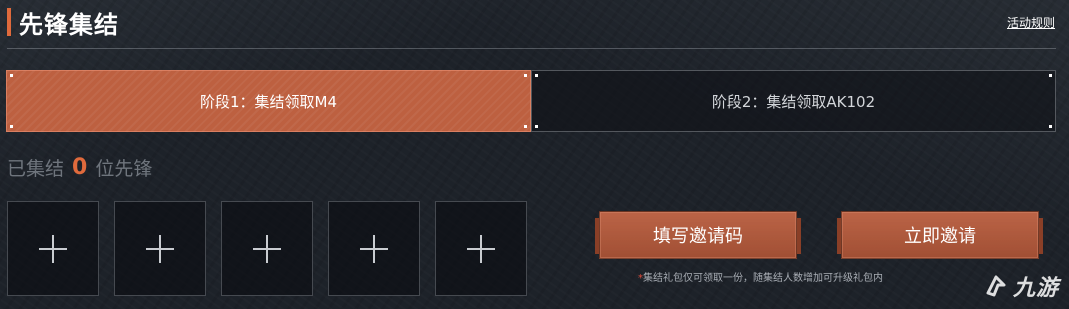 The width and height of the screenshot is (1069, 309). I want to click on tab-stage-2: 阶段2：集结领取AK102, so click(793, 101).